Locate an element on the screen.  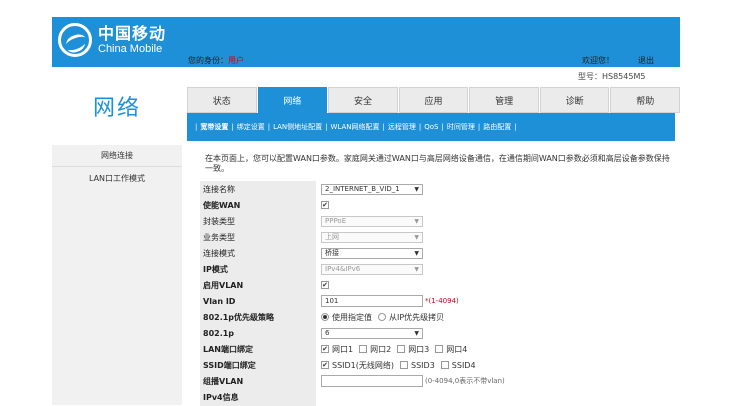
subnav-item-broadband: 宽带设置 is located at coordinates (214, 127).